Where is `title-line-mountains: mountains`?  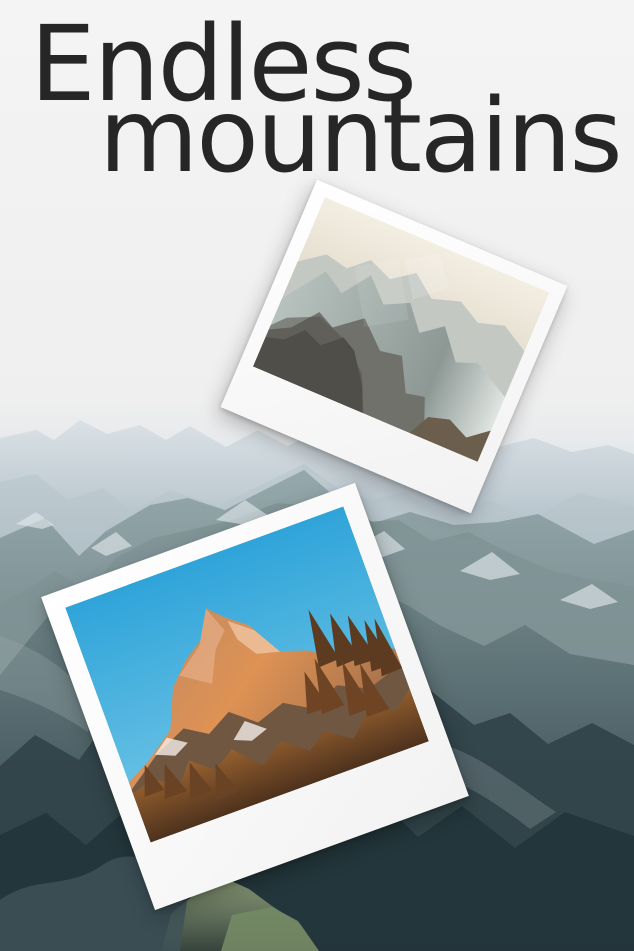 title-line-mountains: mountains is located at coordinates (361, 136).